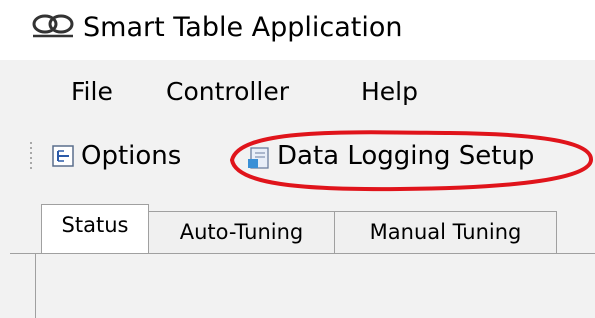  Describe the element at coordinates (445, 232) in the screenshot. I see `tab-manual-tuning: Manual Tuning` at that location.